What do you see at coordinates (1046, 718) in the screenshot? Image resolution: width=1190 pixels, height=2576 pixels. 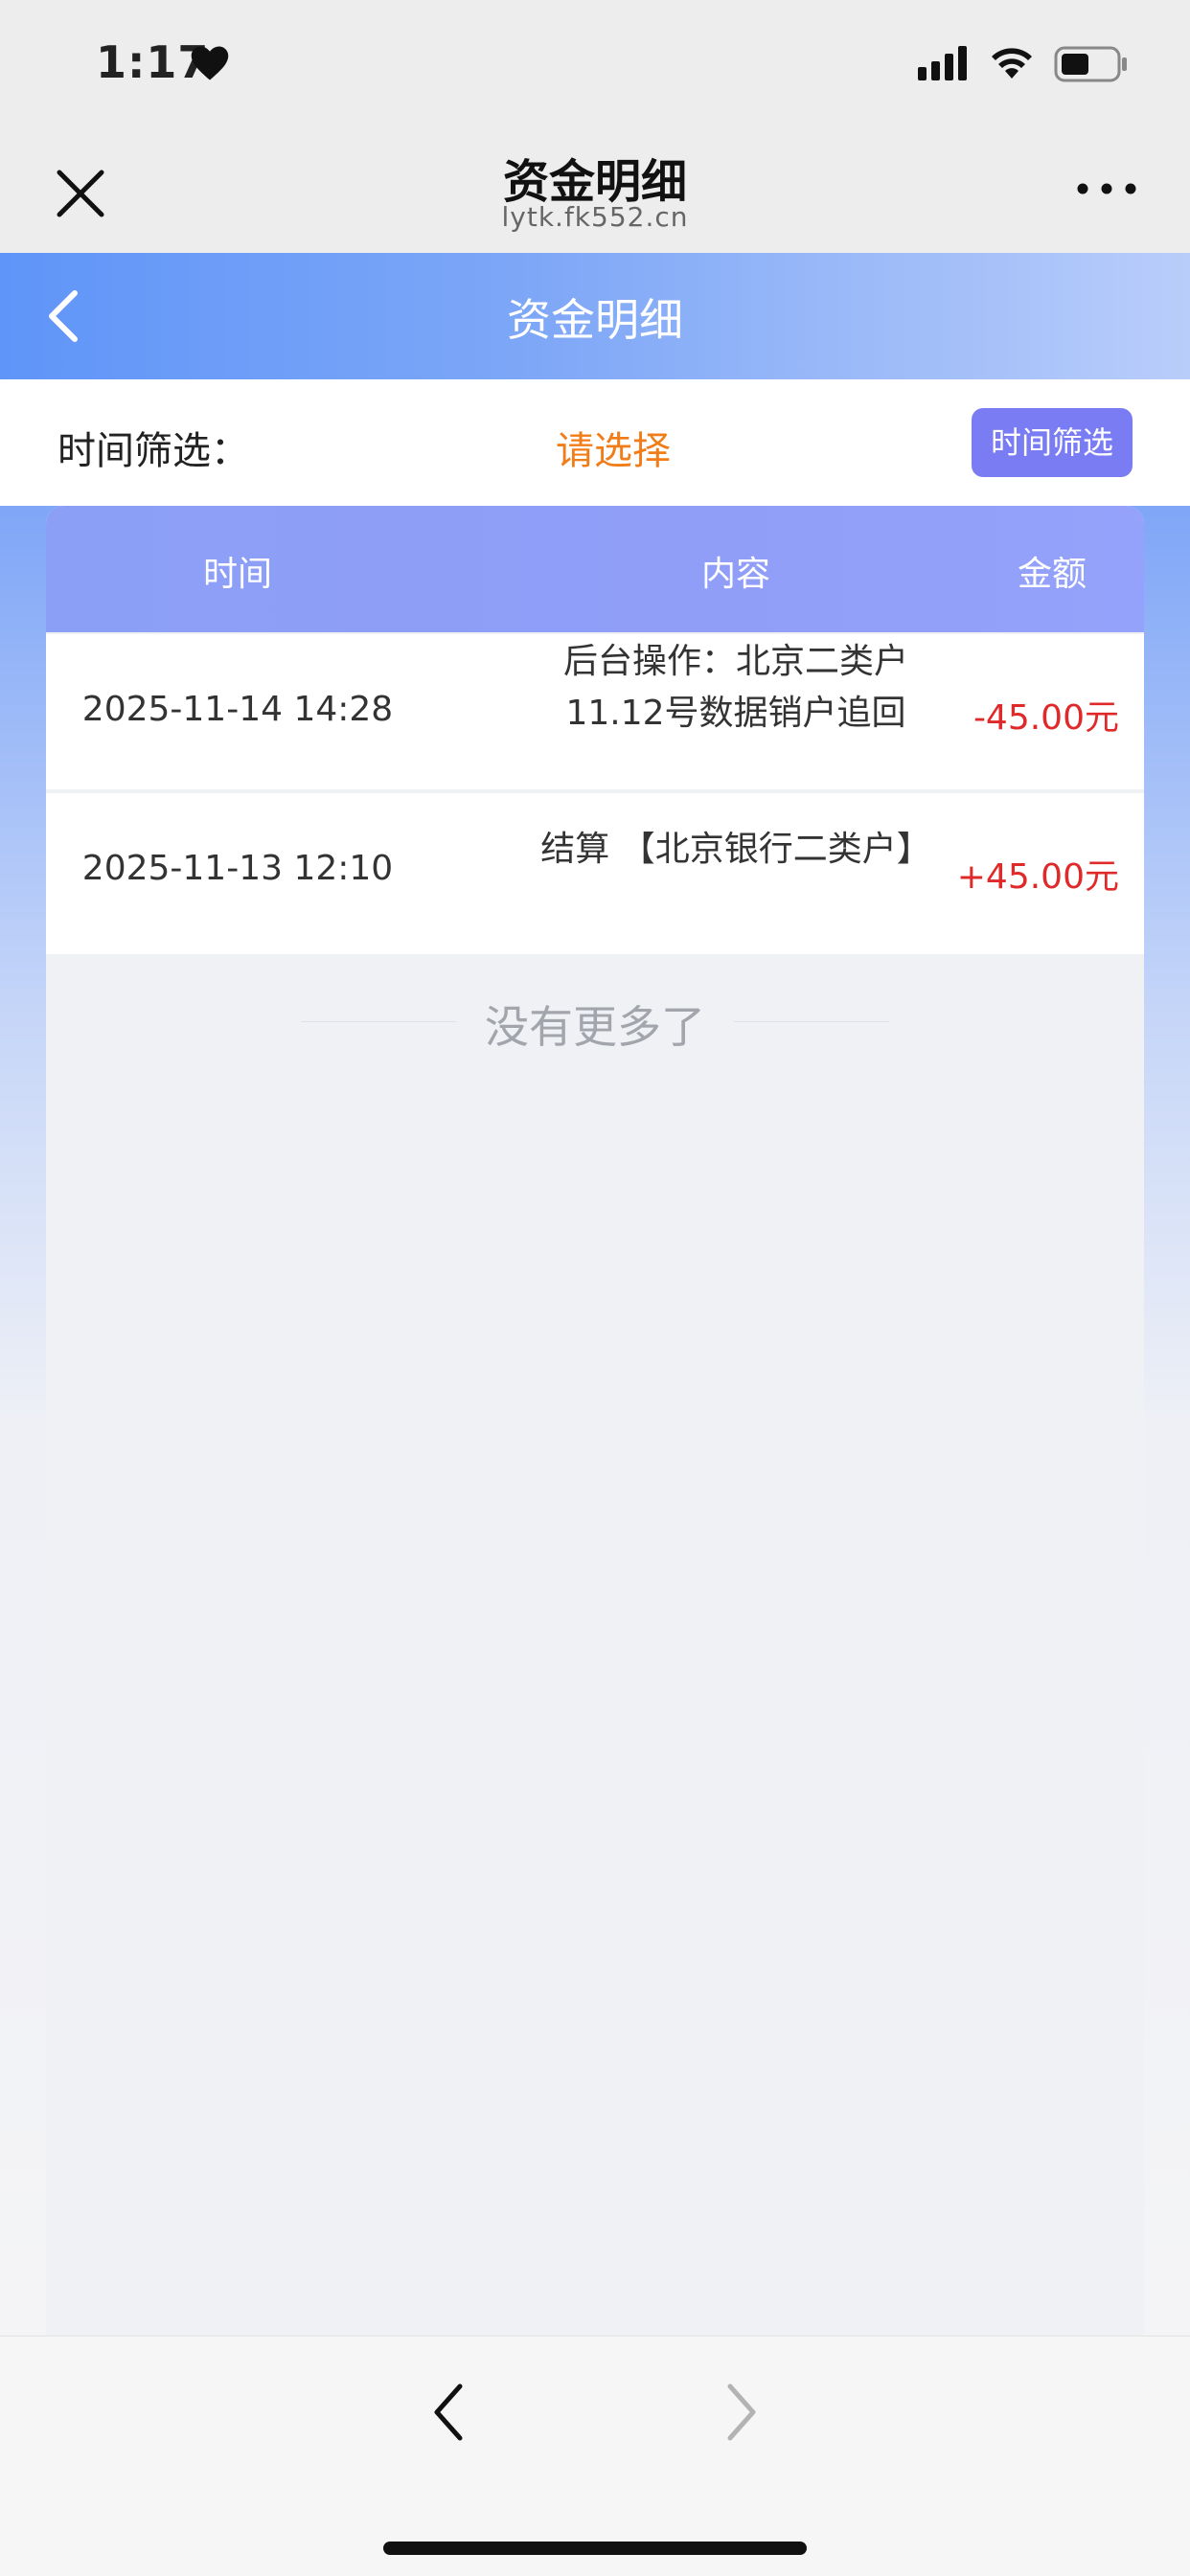 I see `row-amount: -45.00元` at bounding box center [1046, 718].